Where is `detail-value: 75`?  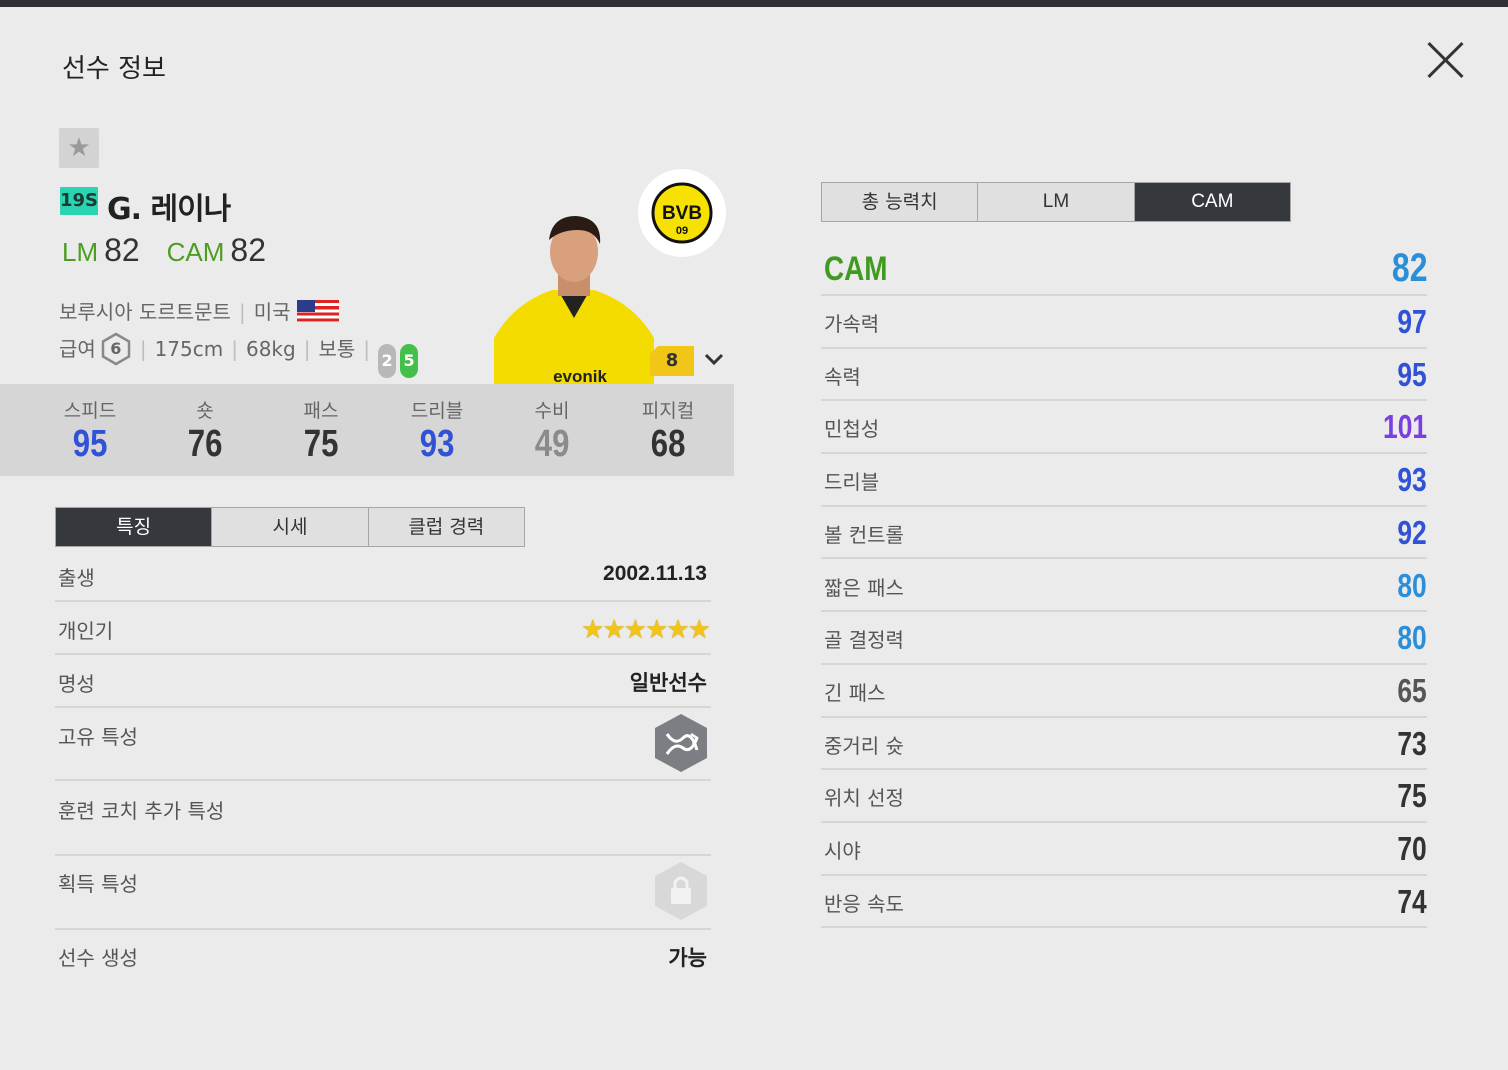 detail-value: 75 is located at coordinates (1412, 796).